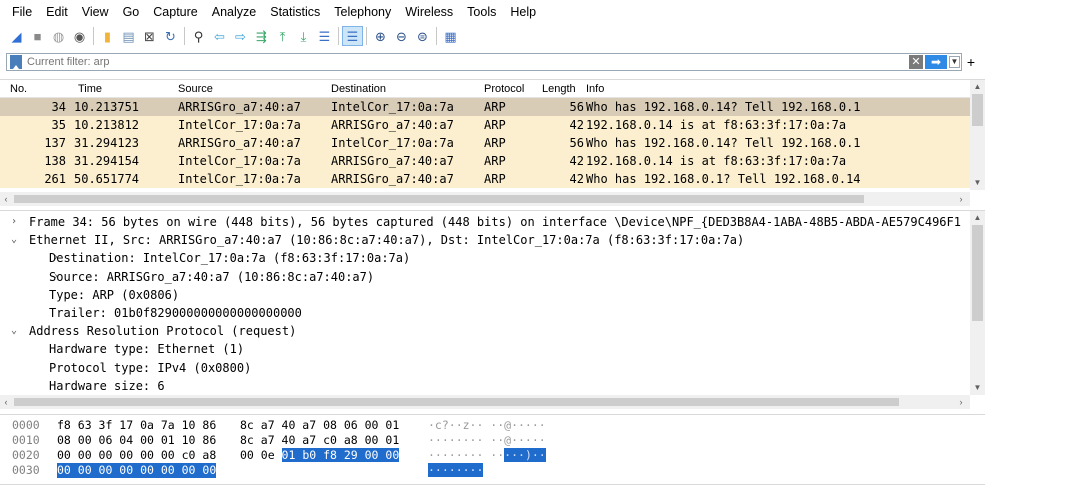 The width and height of the screenshot is (1080, 496). What do you see at coordinates (176, 12) in the screenshot?
I see `menu-capture: Capture` at bounding box center [176, 12].